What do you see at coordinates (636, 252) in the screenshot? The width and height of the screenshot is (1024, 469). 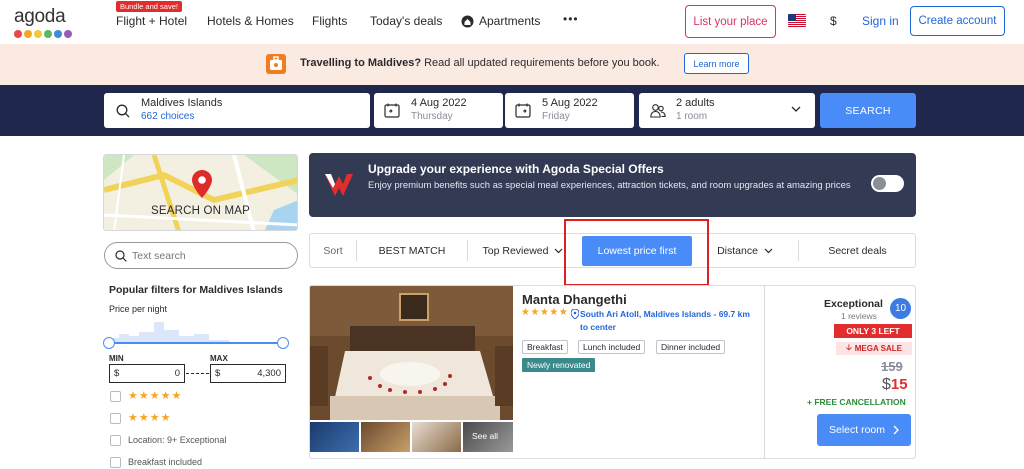 I see `sort-highlight-annotation` at bounding box center [636, 252].